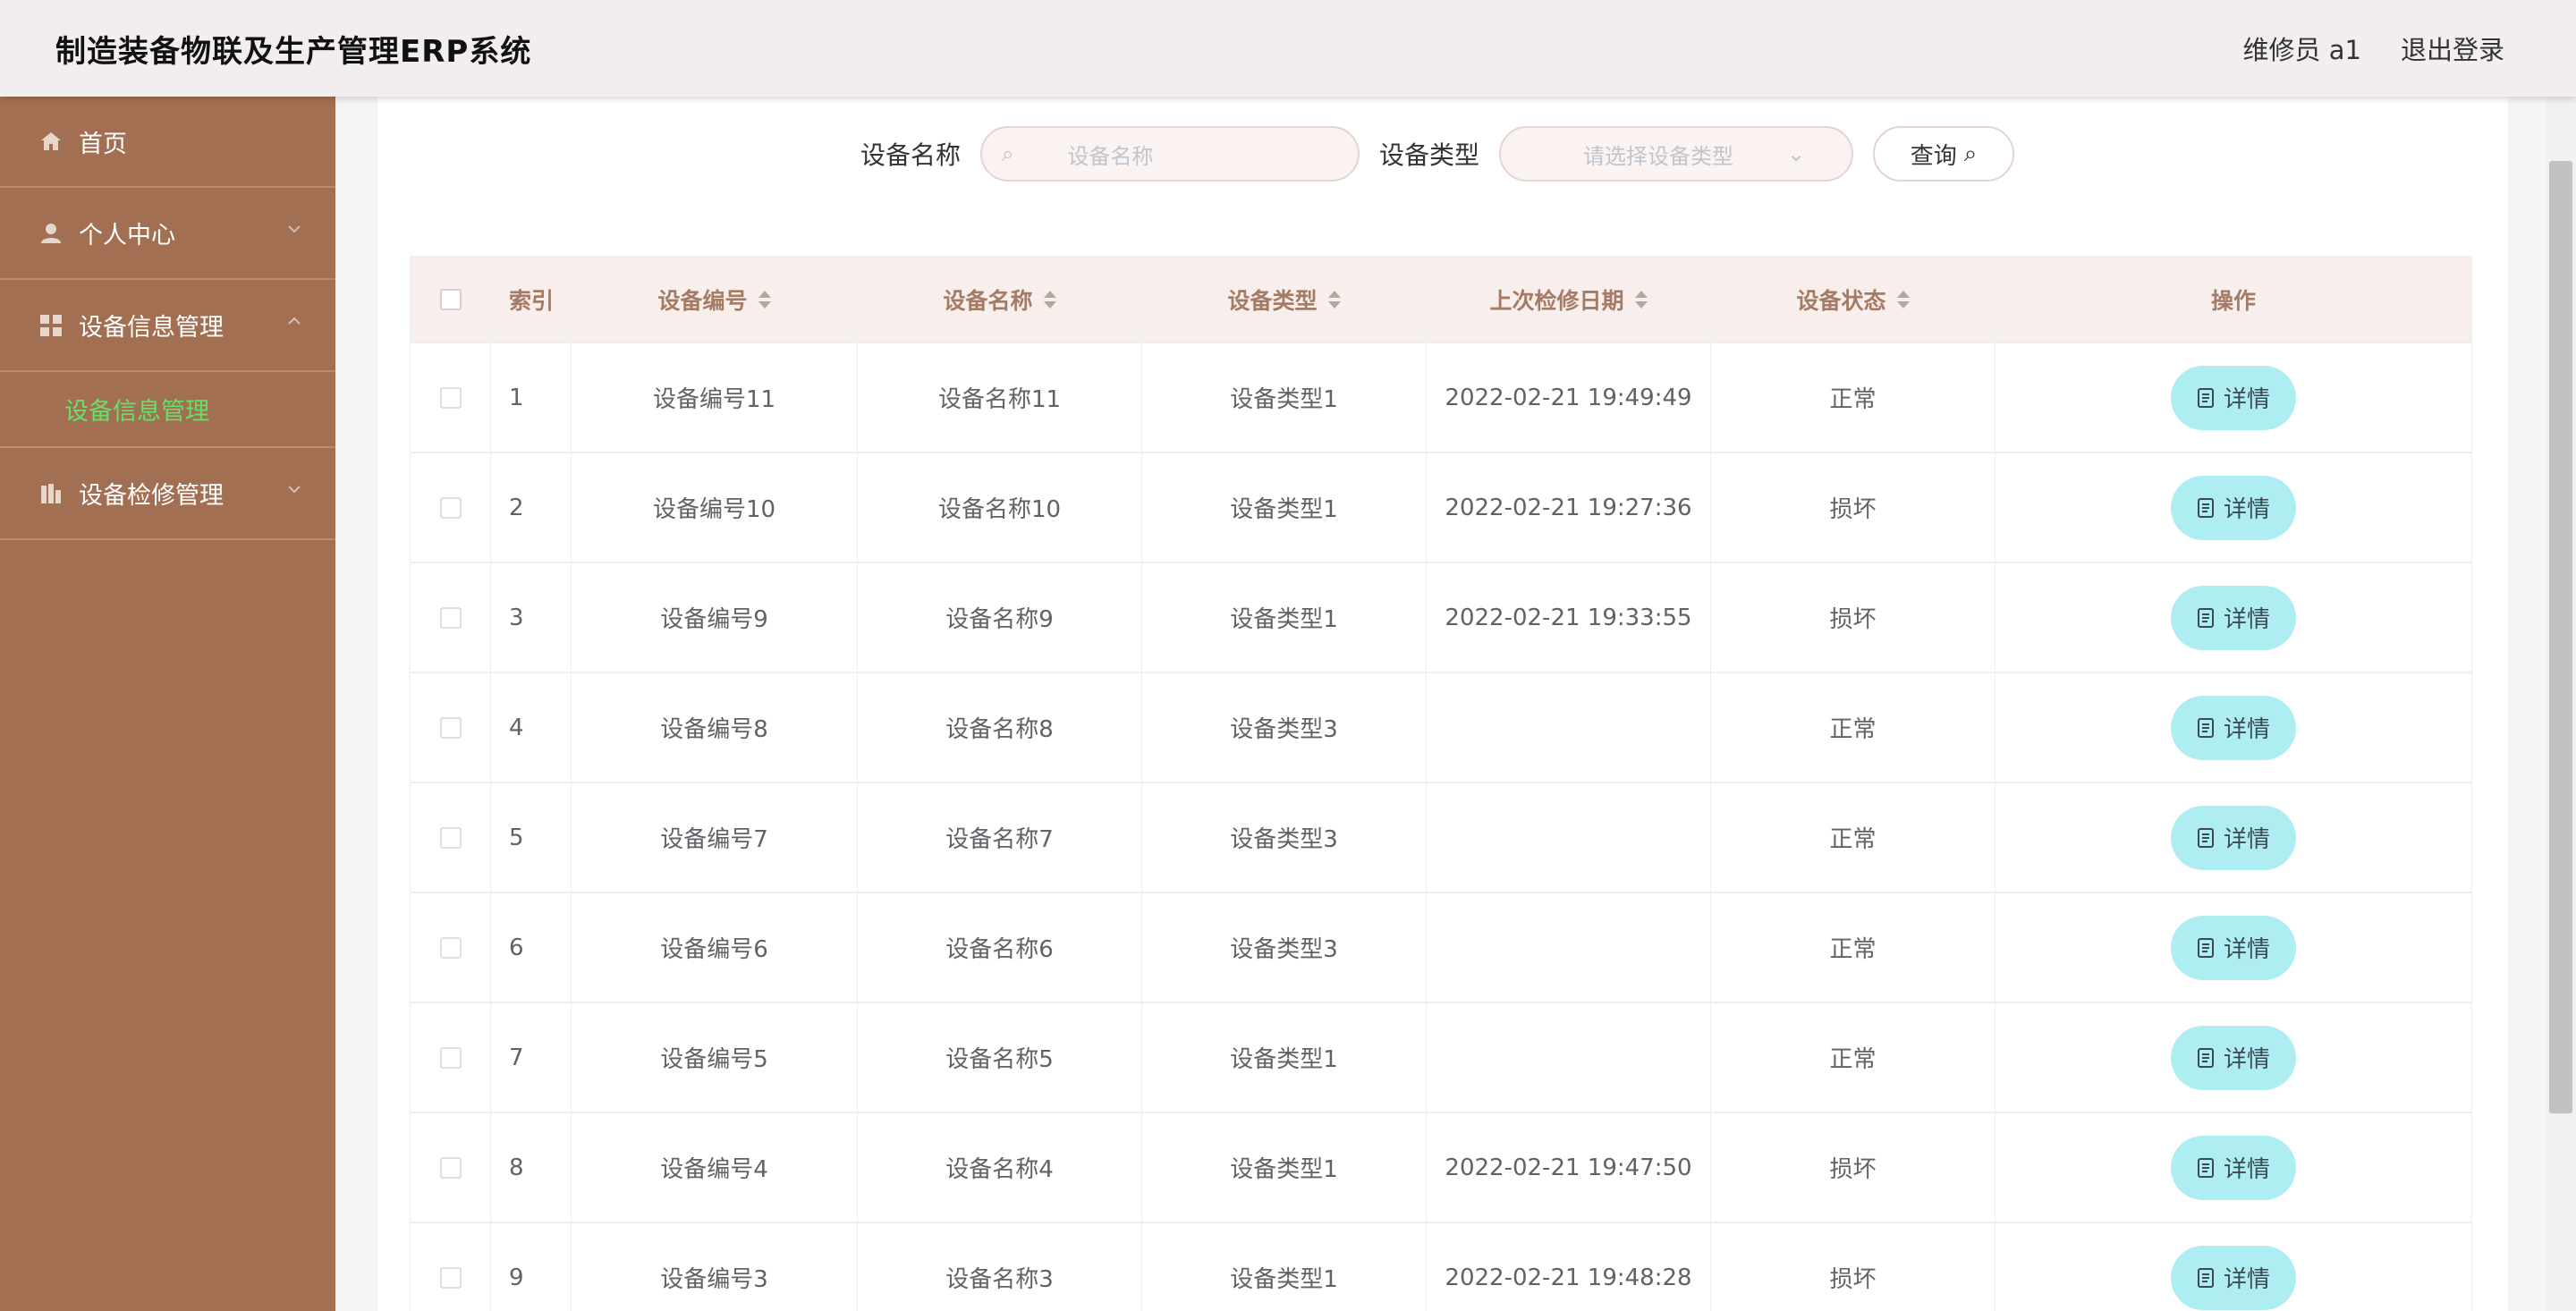 The height and width of the screenshot is (1311, 2576). Describe the element at coordinates (1841, 300) in the screenshot. I see `column-label: 设备状态` at that location.